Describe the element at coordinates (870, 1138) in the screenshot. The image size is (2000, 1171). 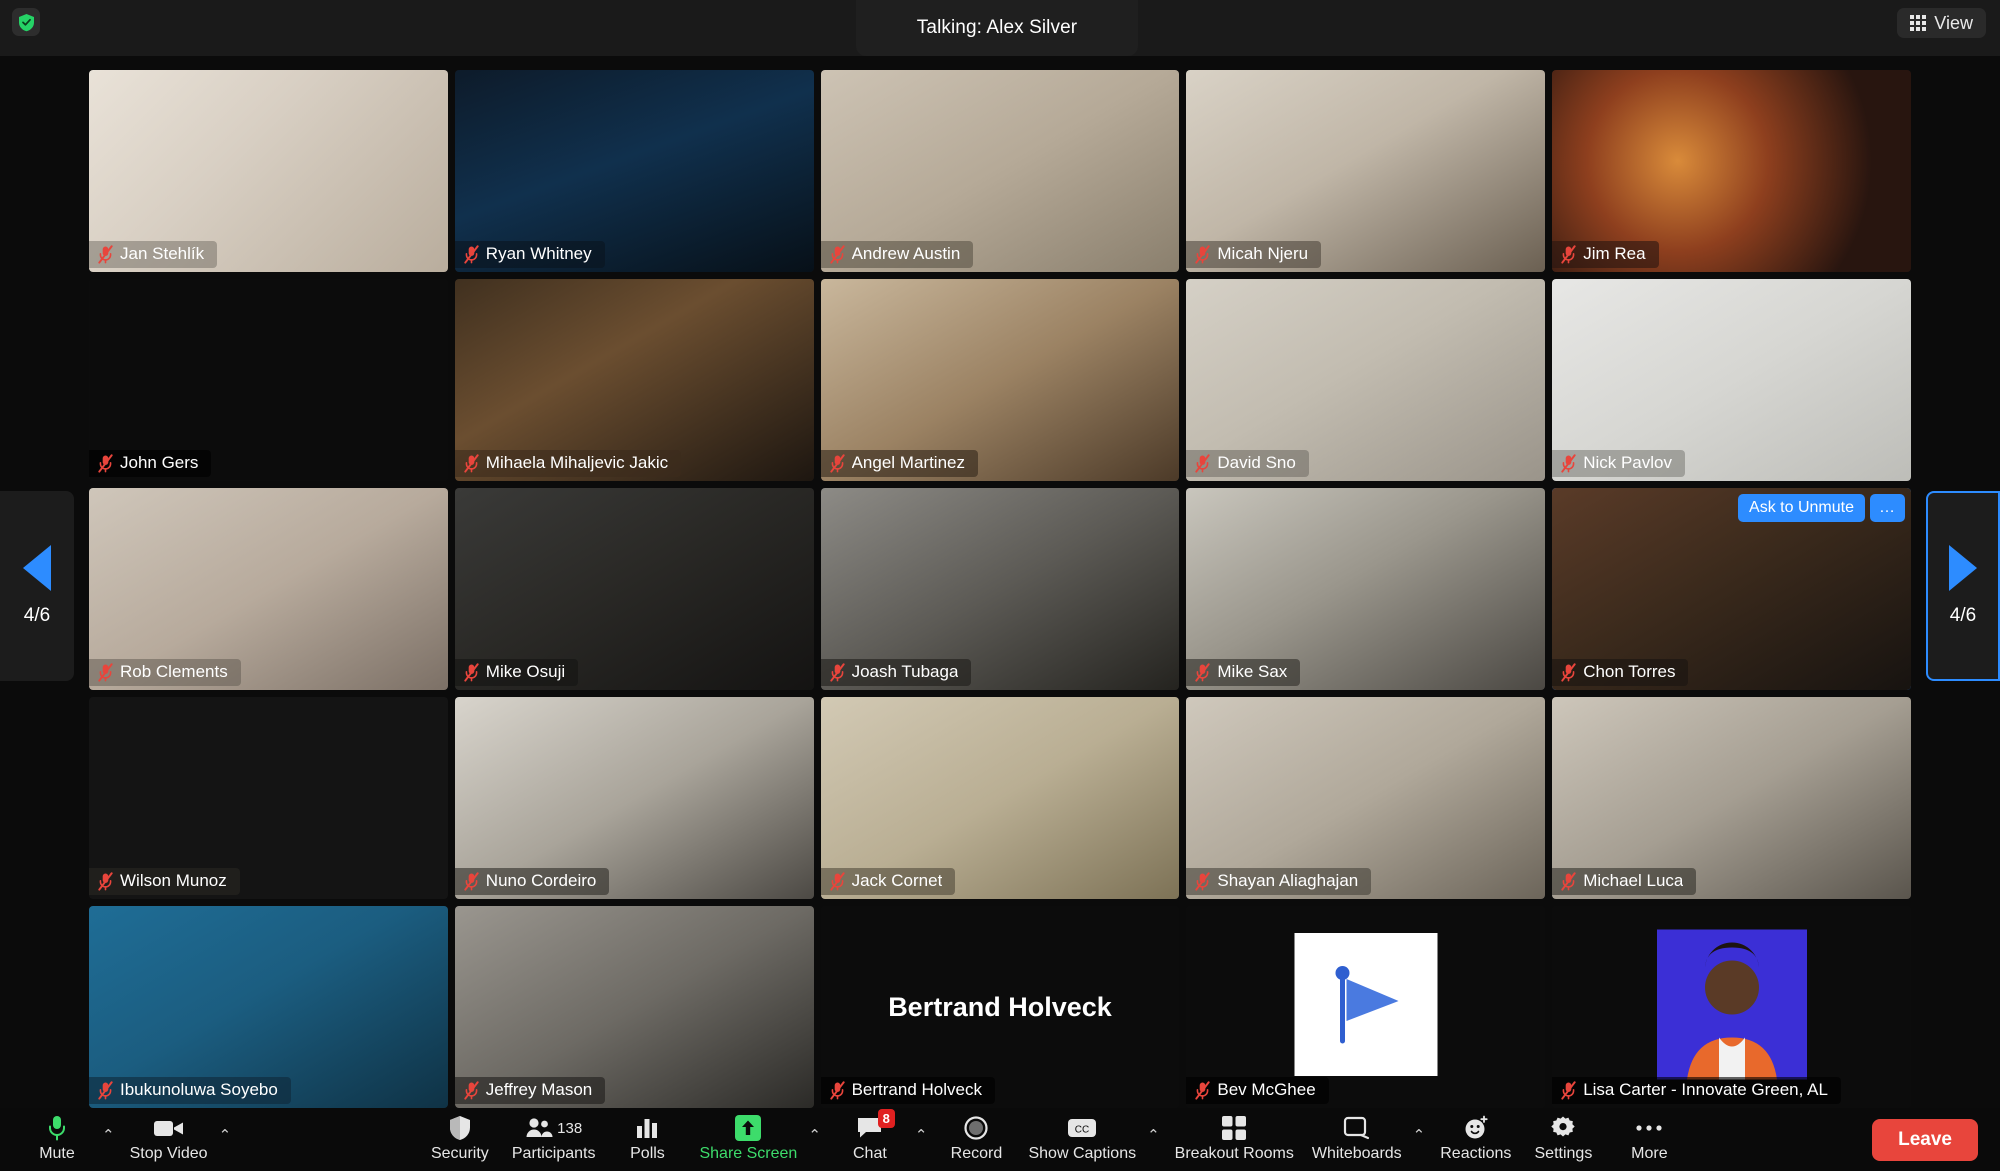
I see `toolbar-chat-button: 8 Chat` at that location.